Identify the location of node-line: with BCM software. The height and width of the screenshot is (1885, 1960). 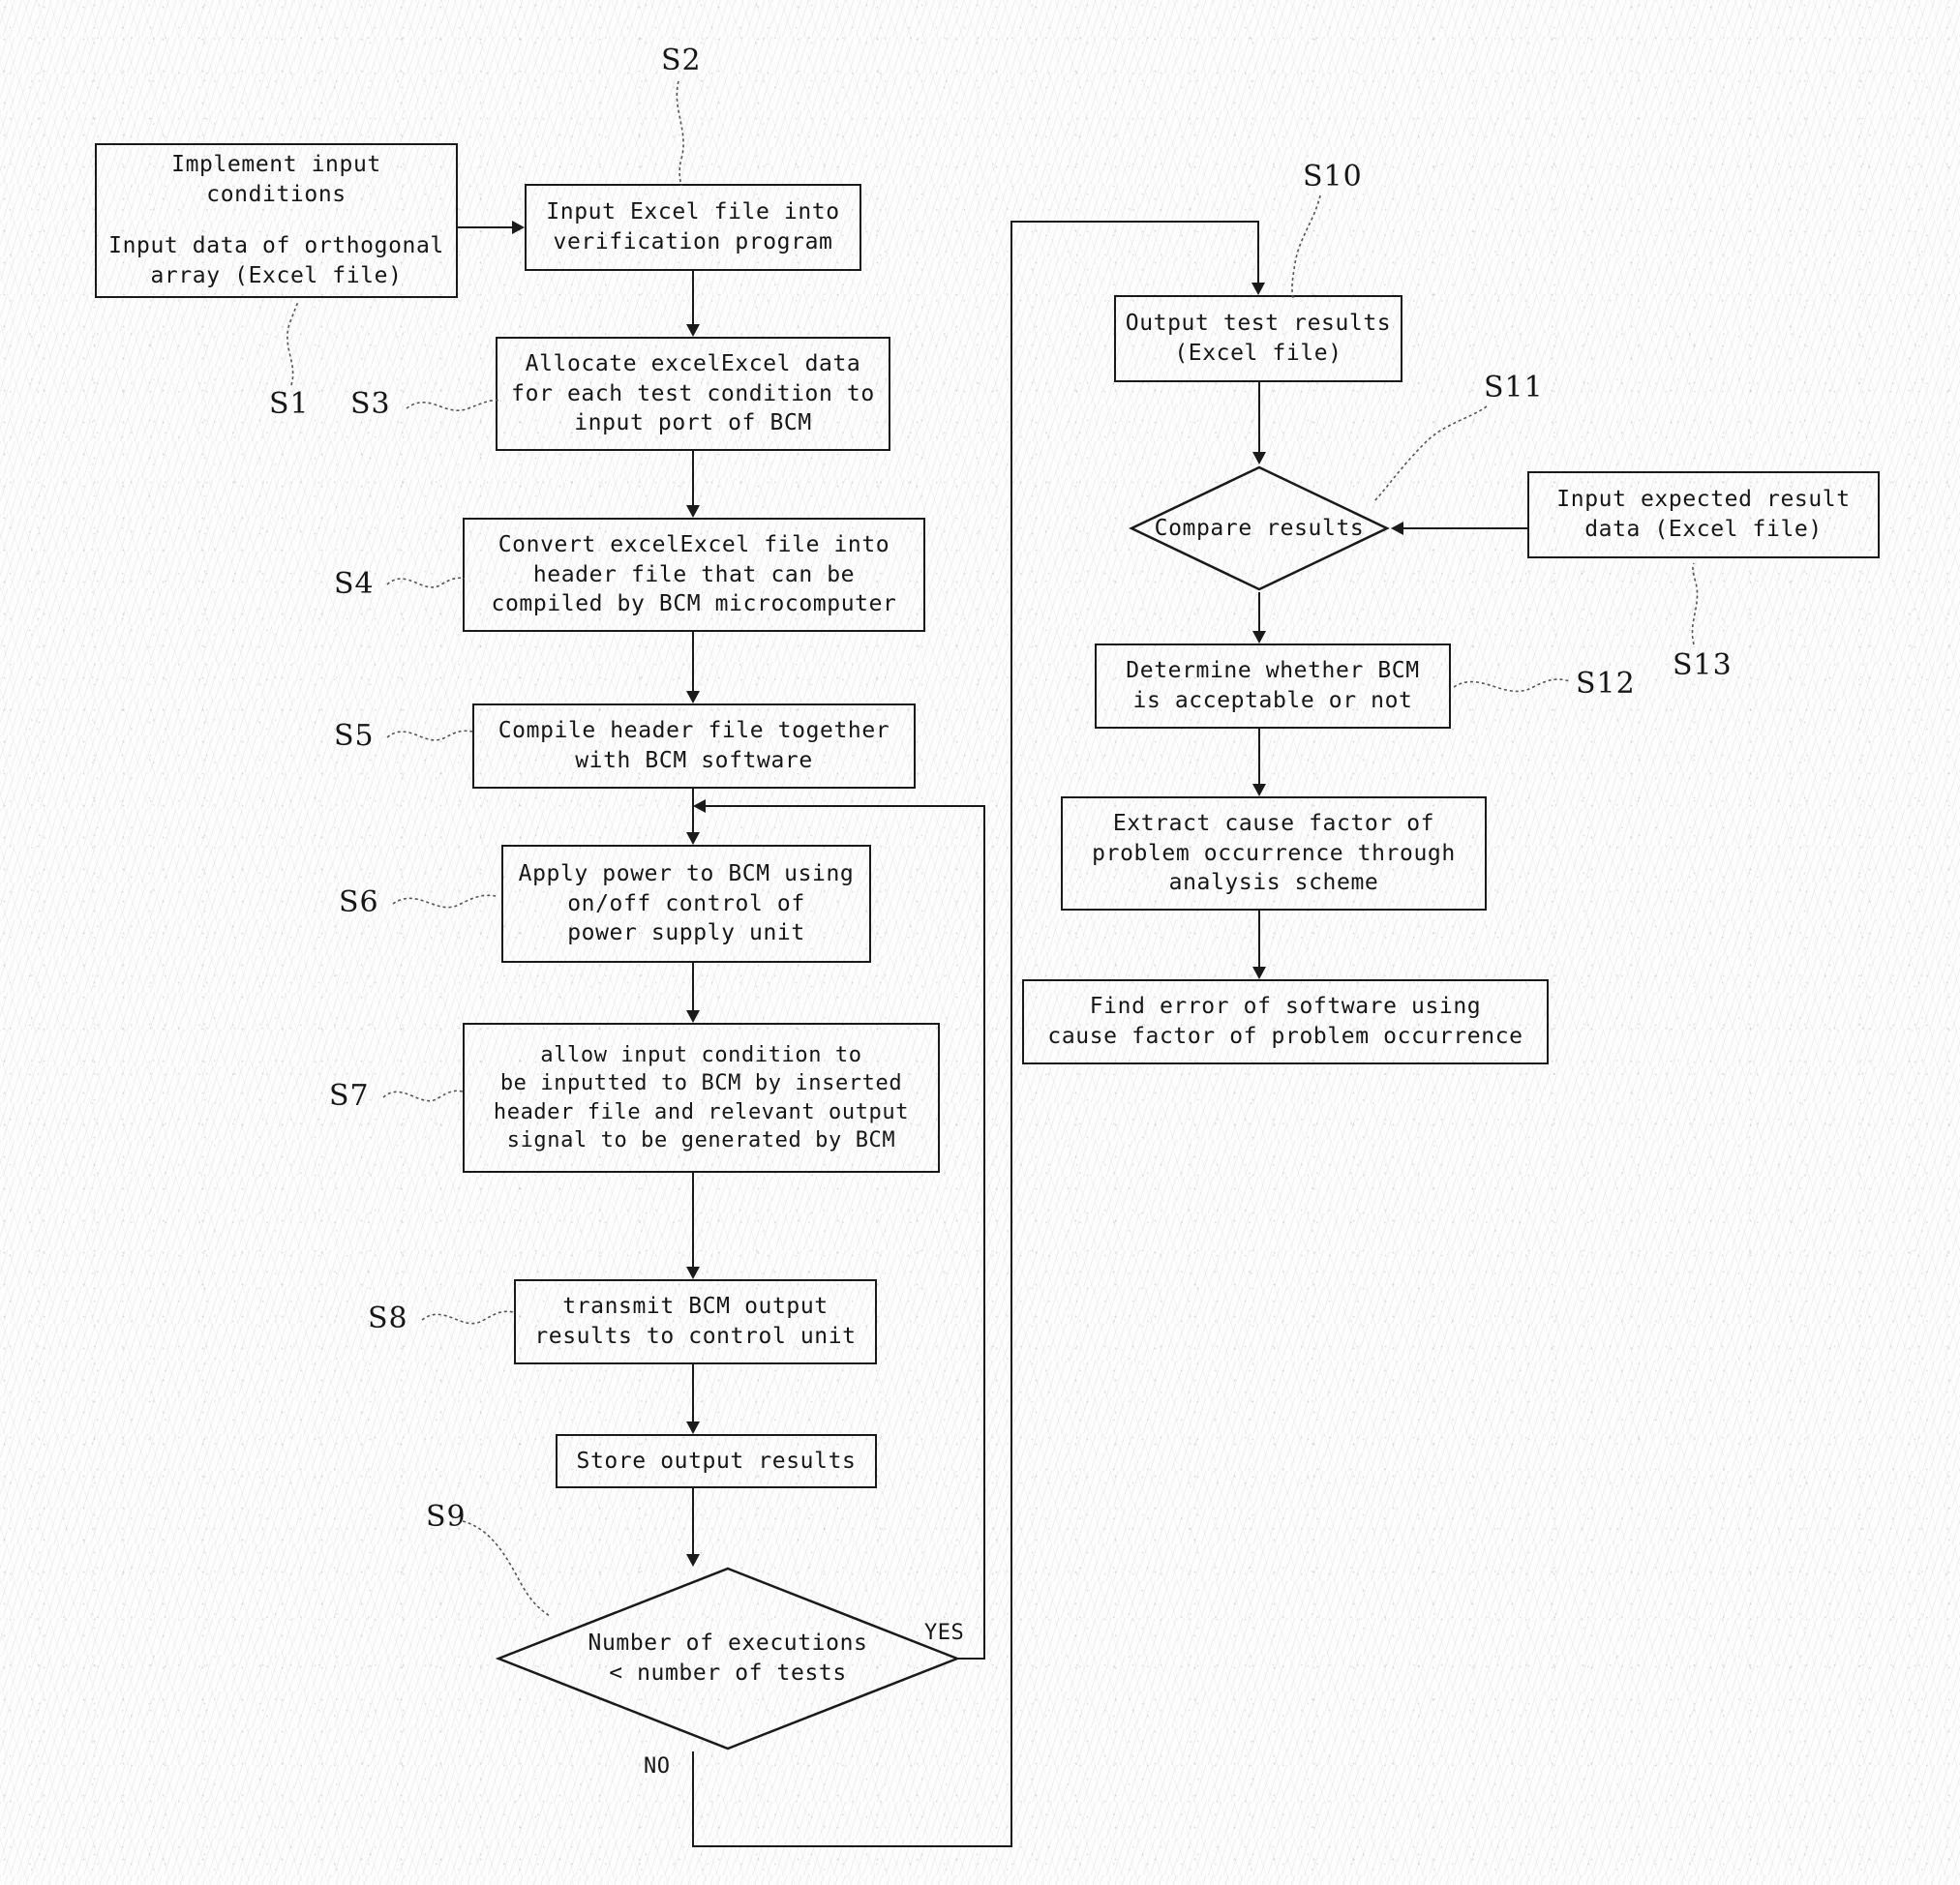
(694, 760).